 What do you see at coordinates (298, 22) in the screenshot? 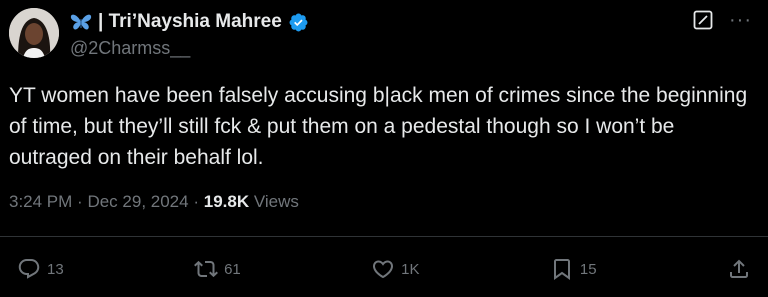
I see `verified-badge-icon` at bounding box center [298, 22].